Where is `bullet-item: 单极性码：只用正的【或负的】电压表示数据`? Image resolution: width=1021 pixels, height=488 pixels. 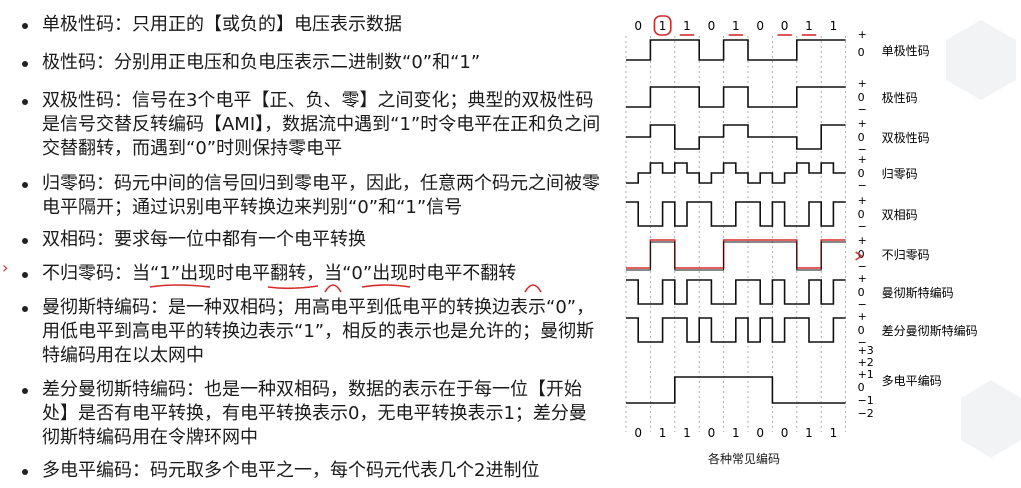
bullet-item: 单极性码：只用正的【或负的】电压表示数据 is located at coordinates (312, 25).